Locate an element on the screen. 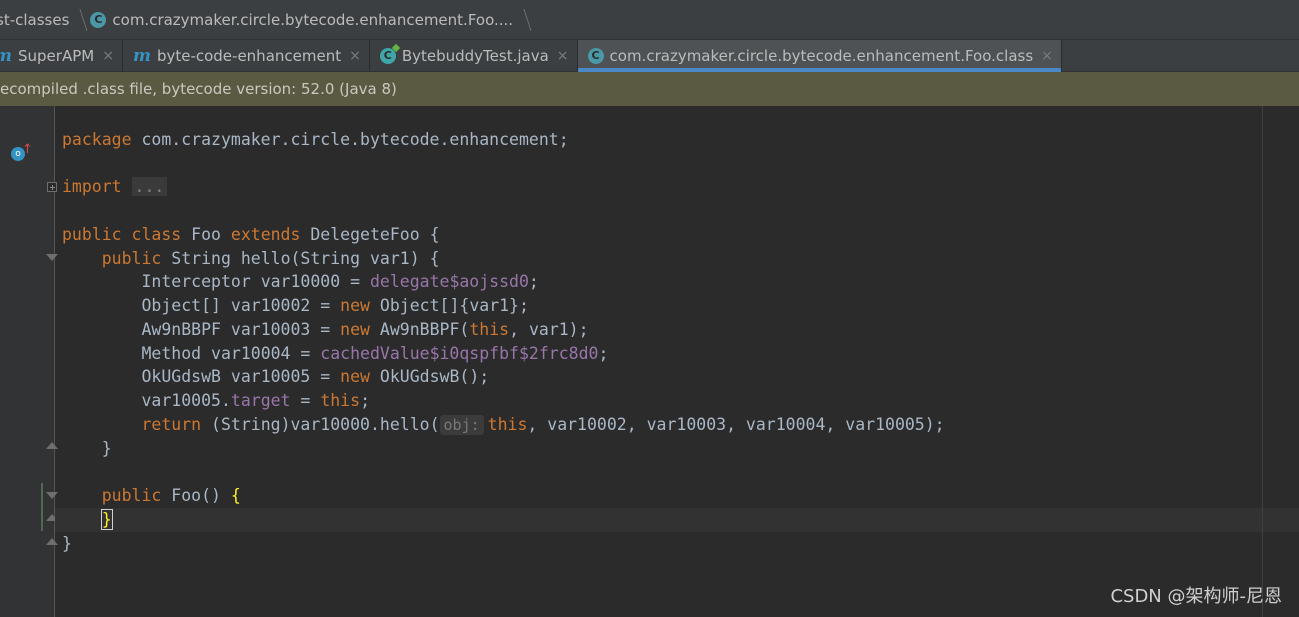 This screenshot has width=1299, height=617. tab-superapm: m SuperAPM × is located at coordinates (61, 55).